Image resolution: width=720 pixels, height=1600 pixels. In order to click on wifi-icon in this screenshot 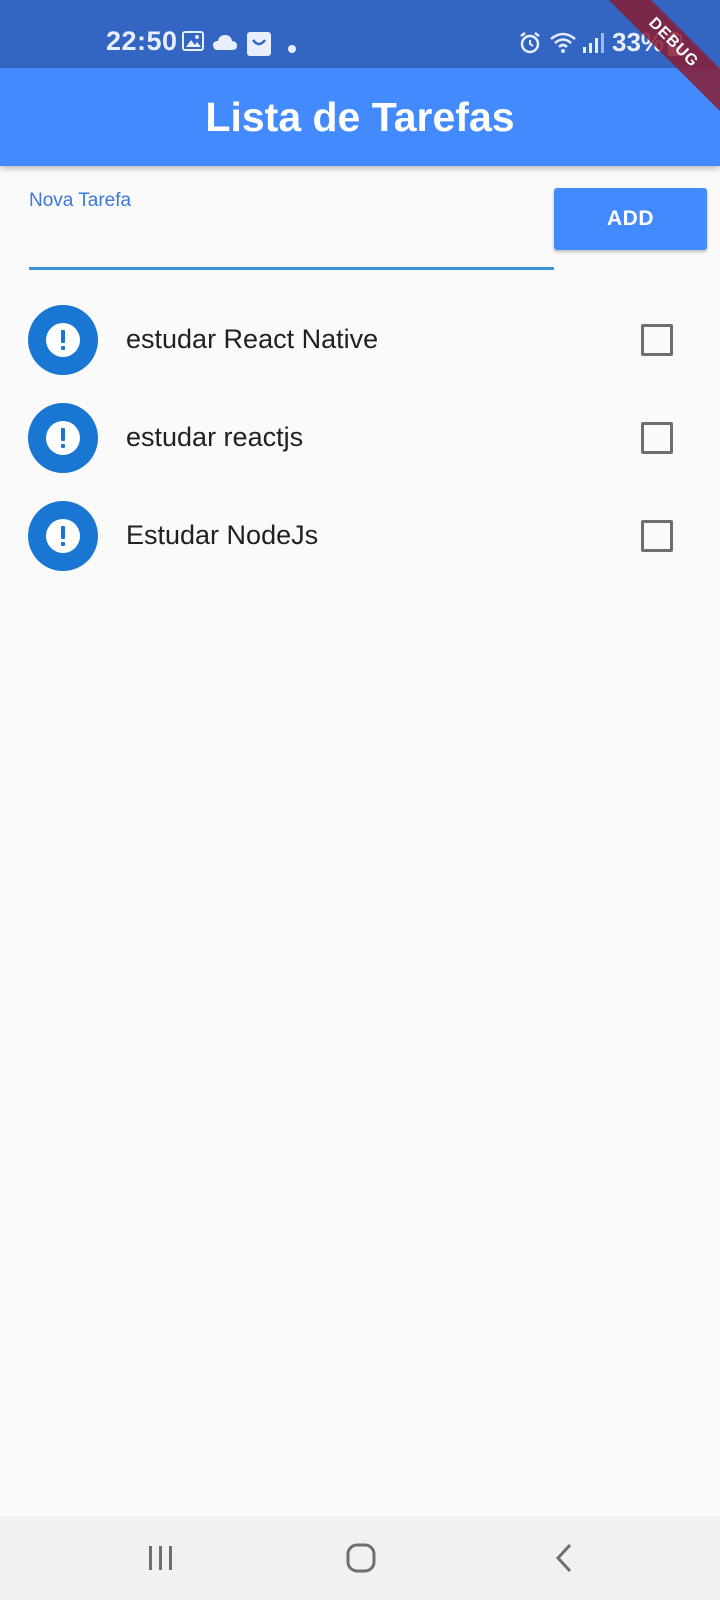, I will do `click(563, 45)`.